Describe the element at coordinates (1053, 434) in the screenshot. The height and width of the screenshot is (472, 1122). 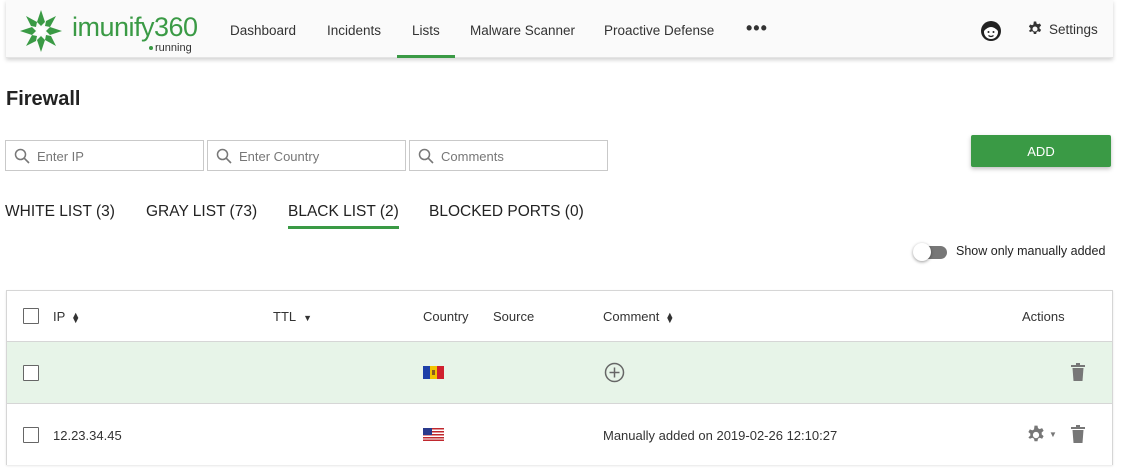
I see `caret-down-icon: ▼` at that location.